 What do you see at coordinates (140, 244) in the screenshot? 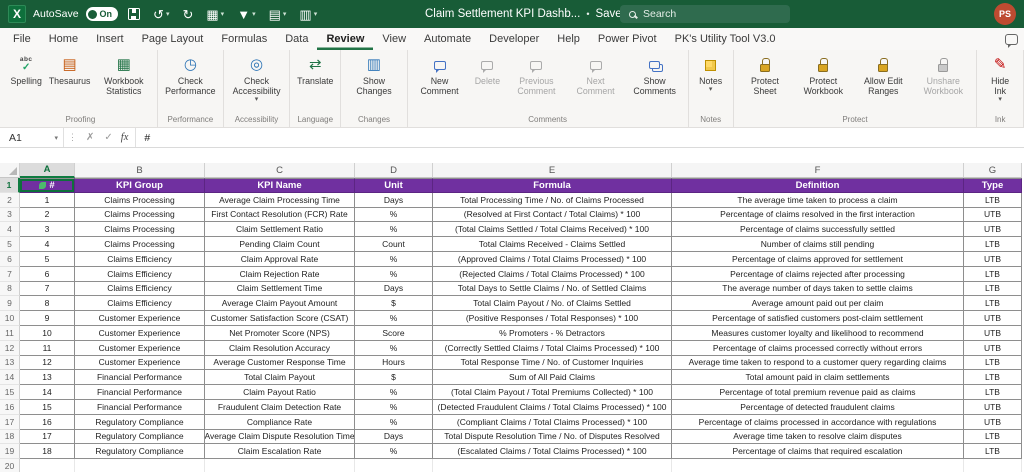
I see `cell-B5: Claims Processing` at bounding box center [140, 244].